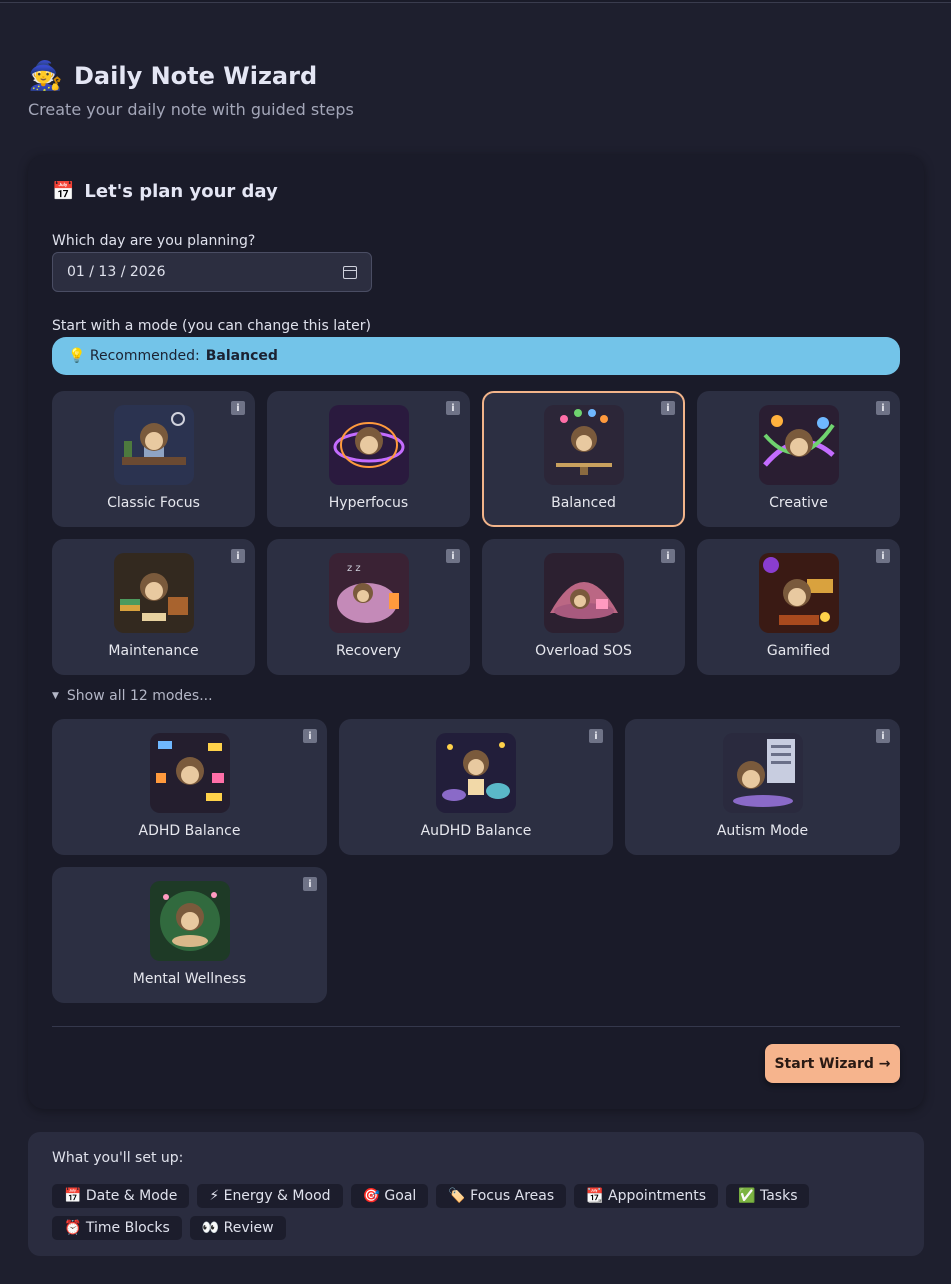 Image resolution: width=951 pixels, height=1284 pixels. What do you see at coordinates (476, 356) in the screenshot?
I see `recommendation-banner: 💡 Recommended: Balanced` at bounding box center [476, 356].